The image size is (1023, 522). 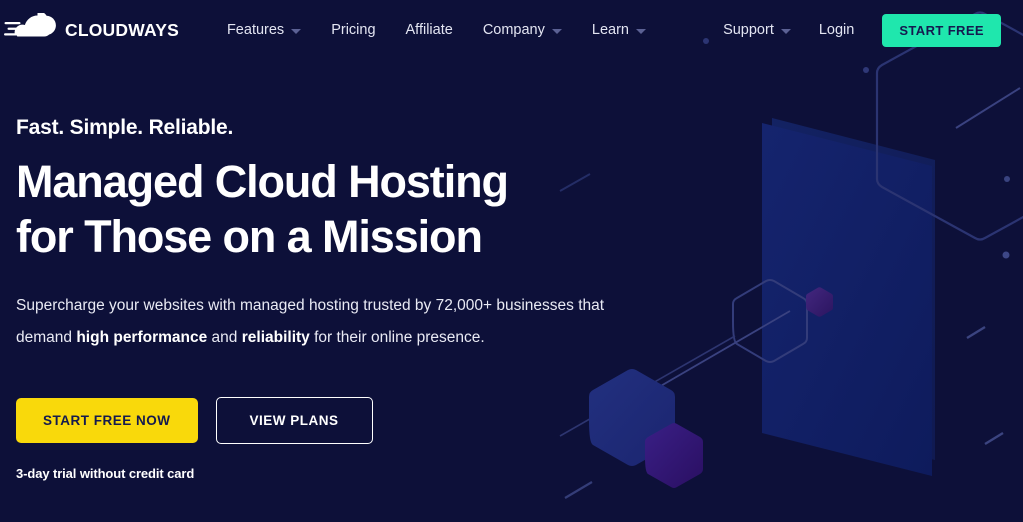 I want to click on nav-item-support: Support, so click(x=757, y=30).